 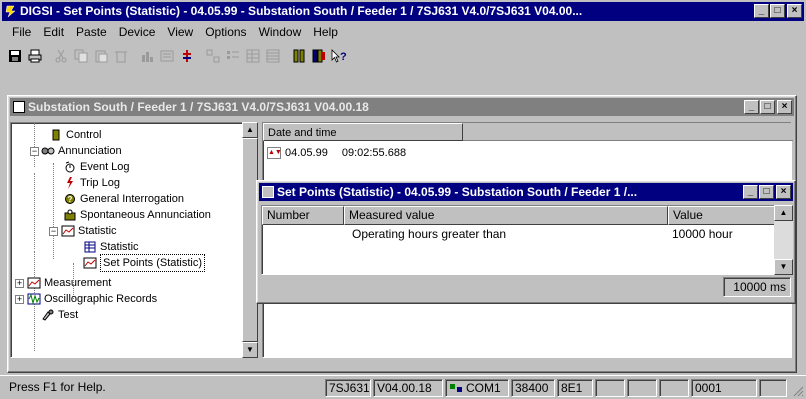 What do you see at coordinates (180, 32) in the screenshot?
I see `menu-view: View` at bounding box center [180, 32].